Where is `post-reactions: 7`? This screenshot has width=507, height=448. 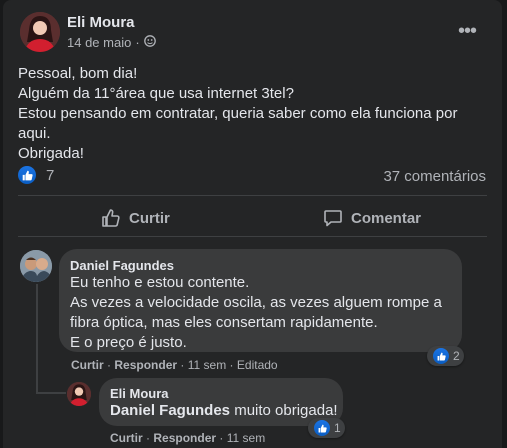
post-reactions: 7 is located at coordinates (36, 175).